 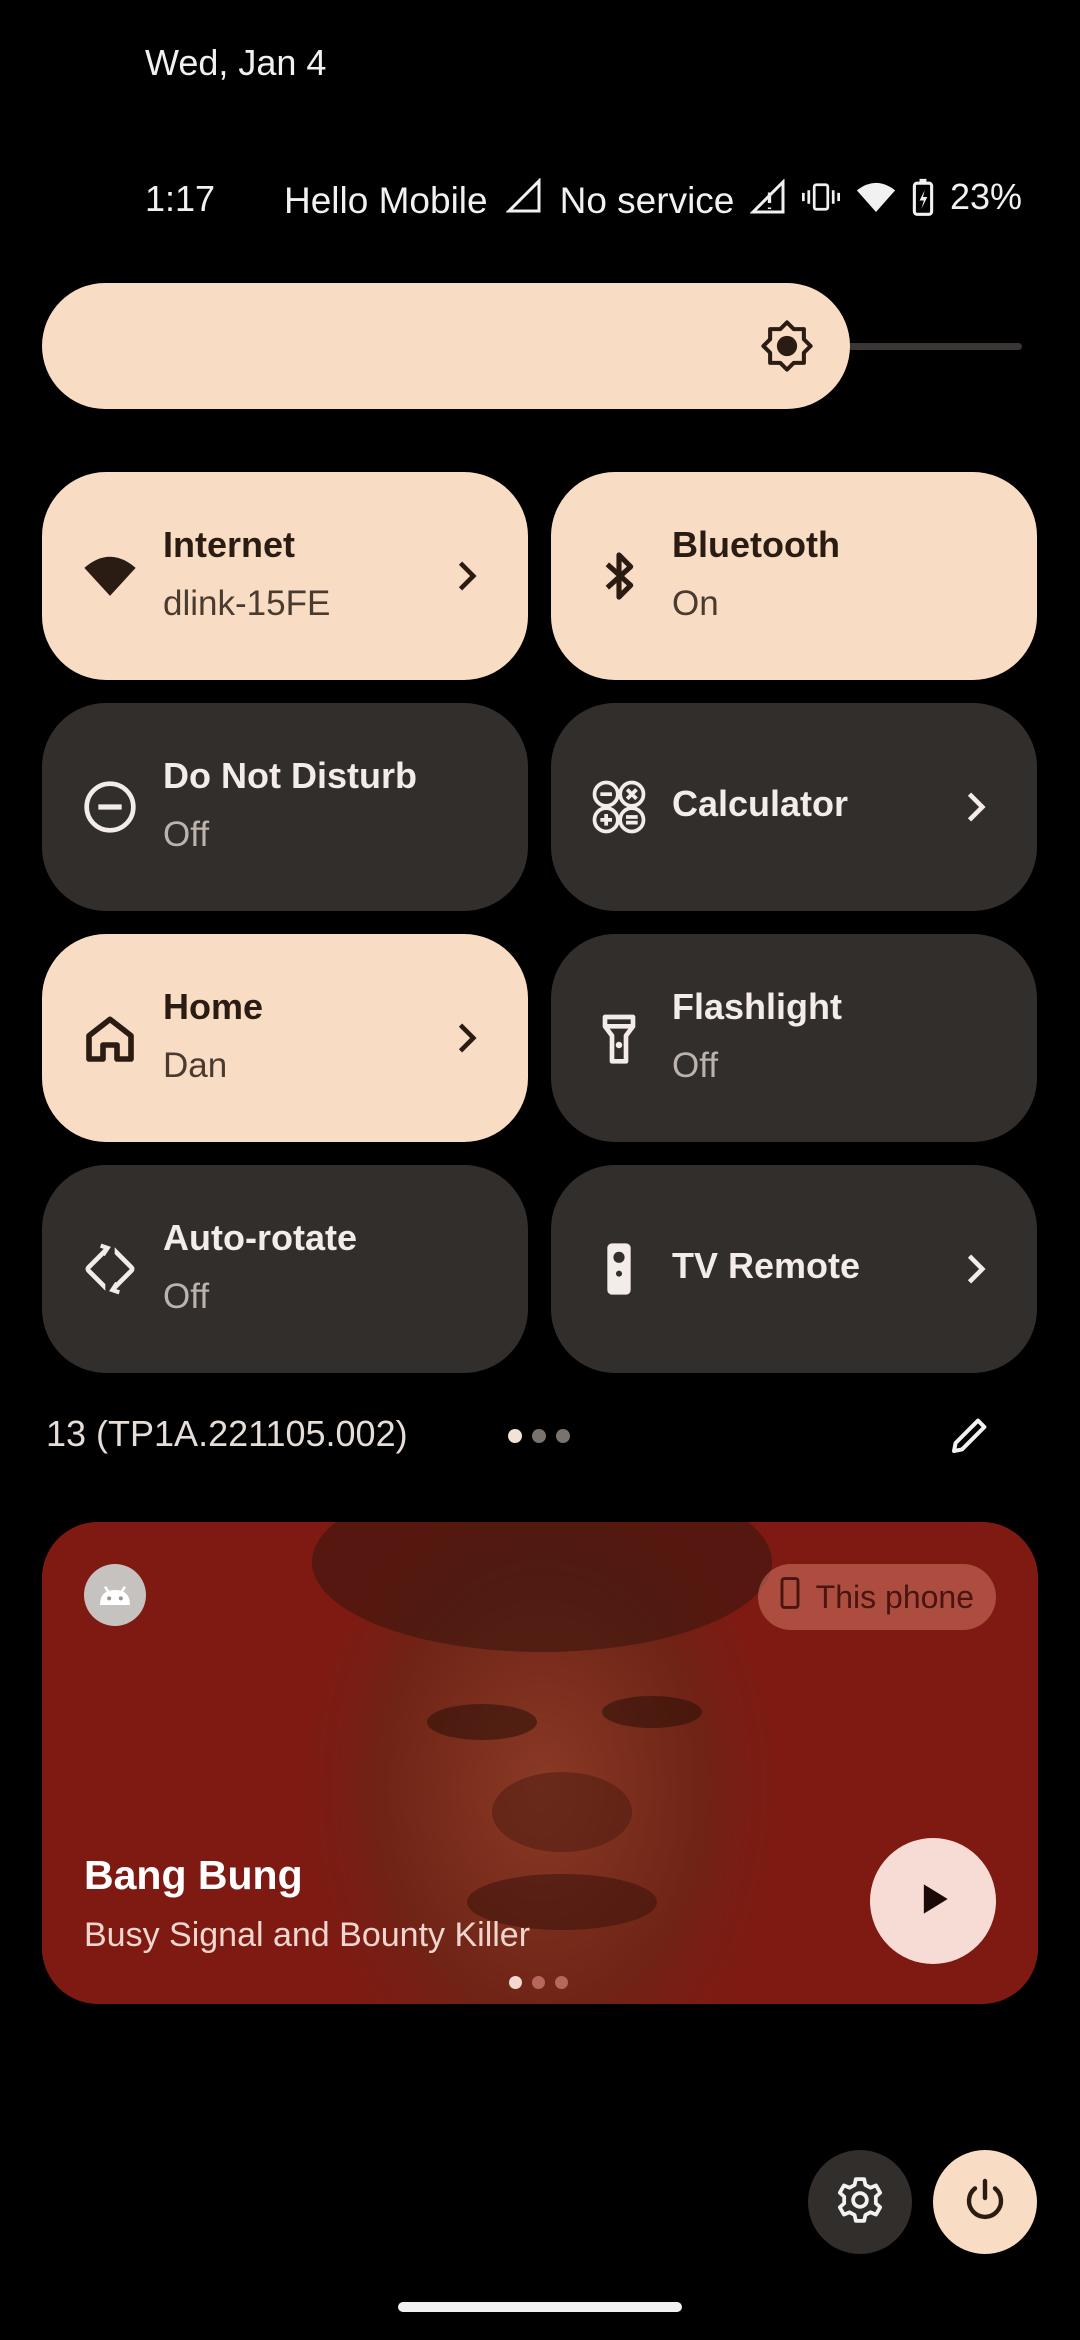 I want to click on tile-calculator: Calculator, so click(x=794, y=807).